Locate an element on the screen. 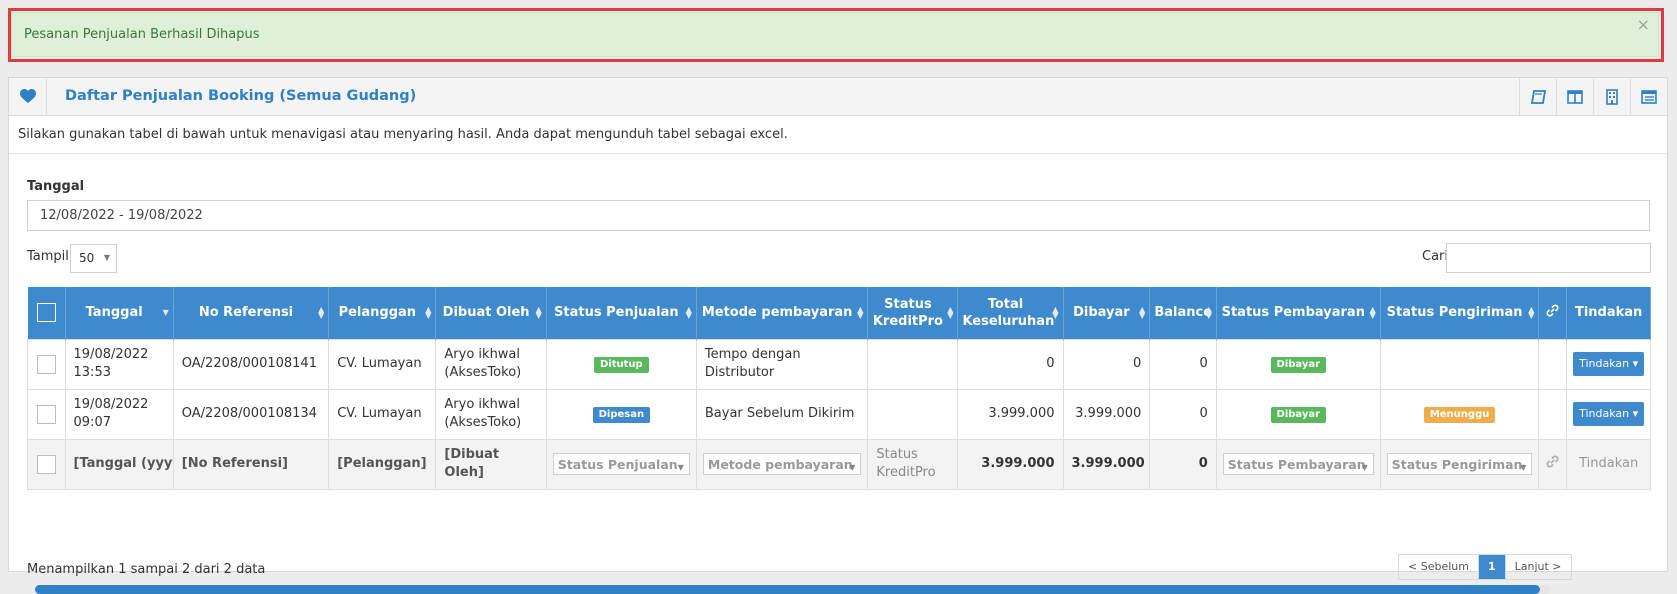 Image resolution: width=1677 pixels, height=594 pixels. scrollbar-thumb is located at coordinates (788, 589).